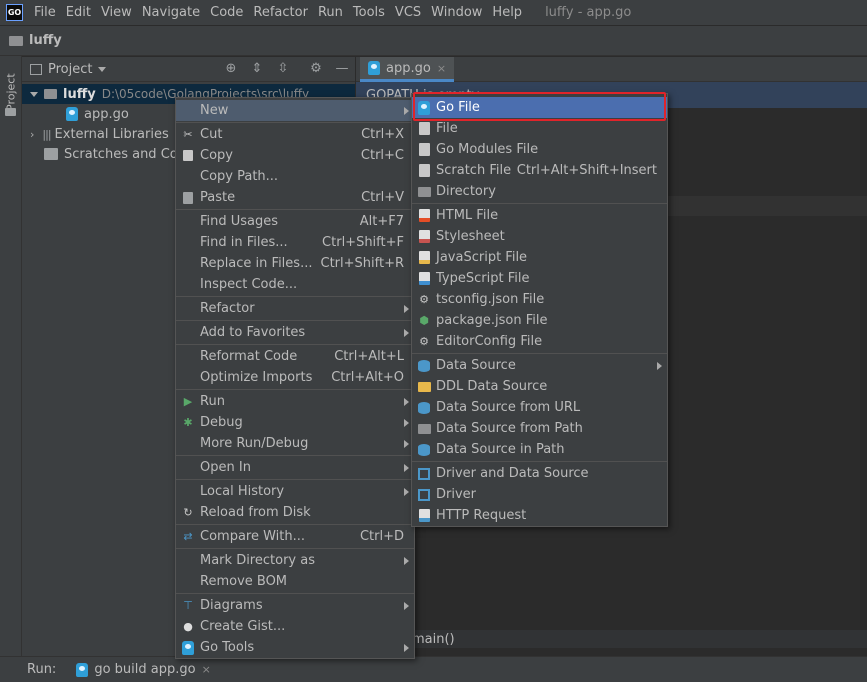  I want to click on menu-item-run: ▶ Run, so click(295, 401).